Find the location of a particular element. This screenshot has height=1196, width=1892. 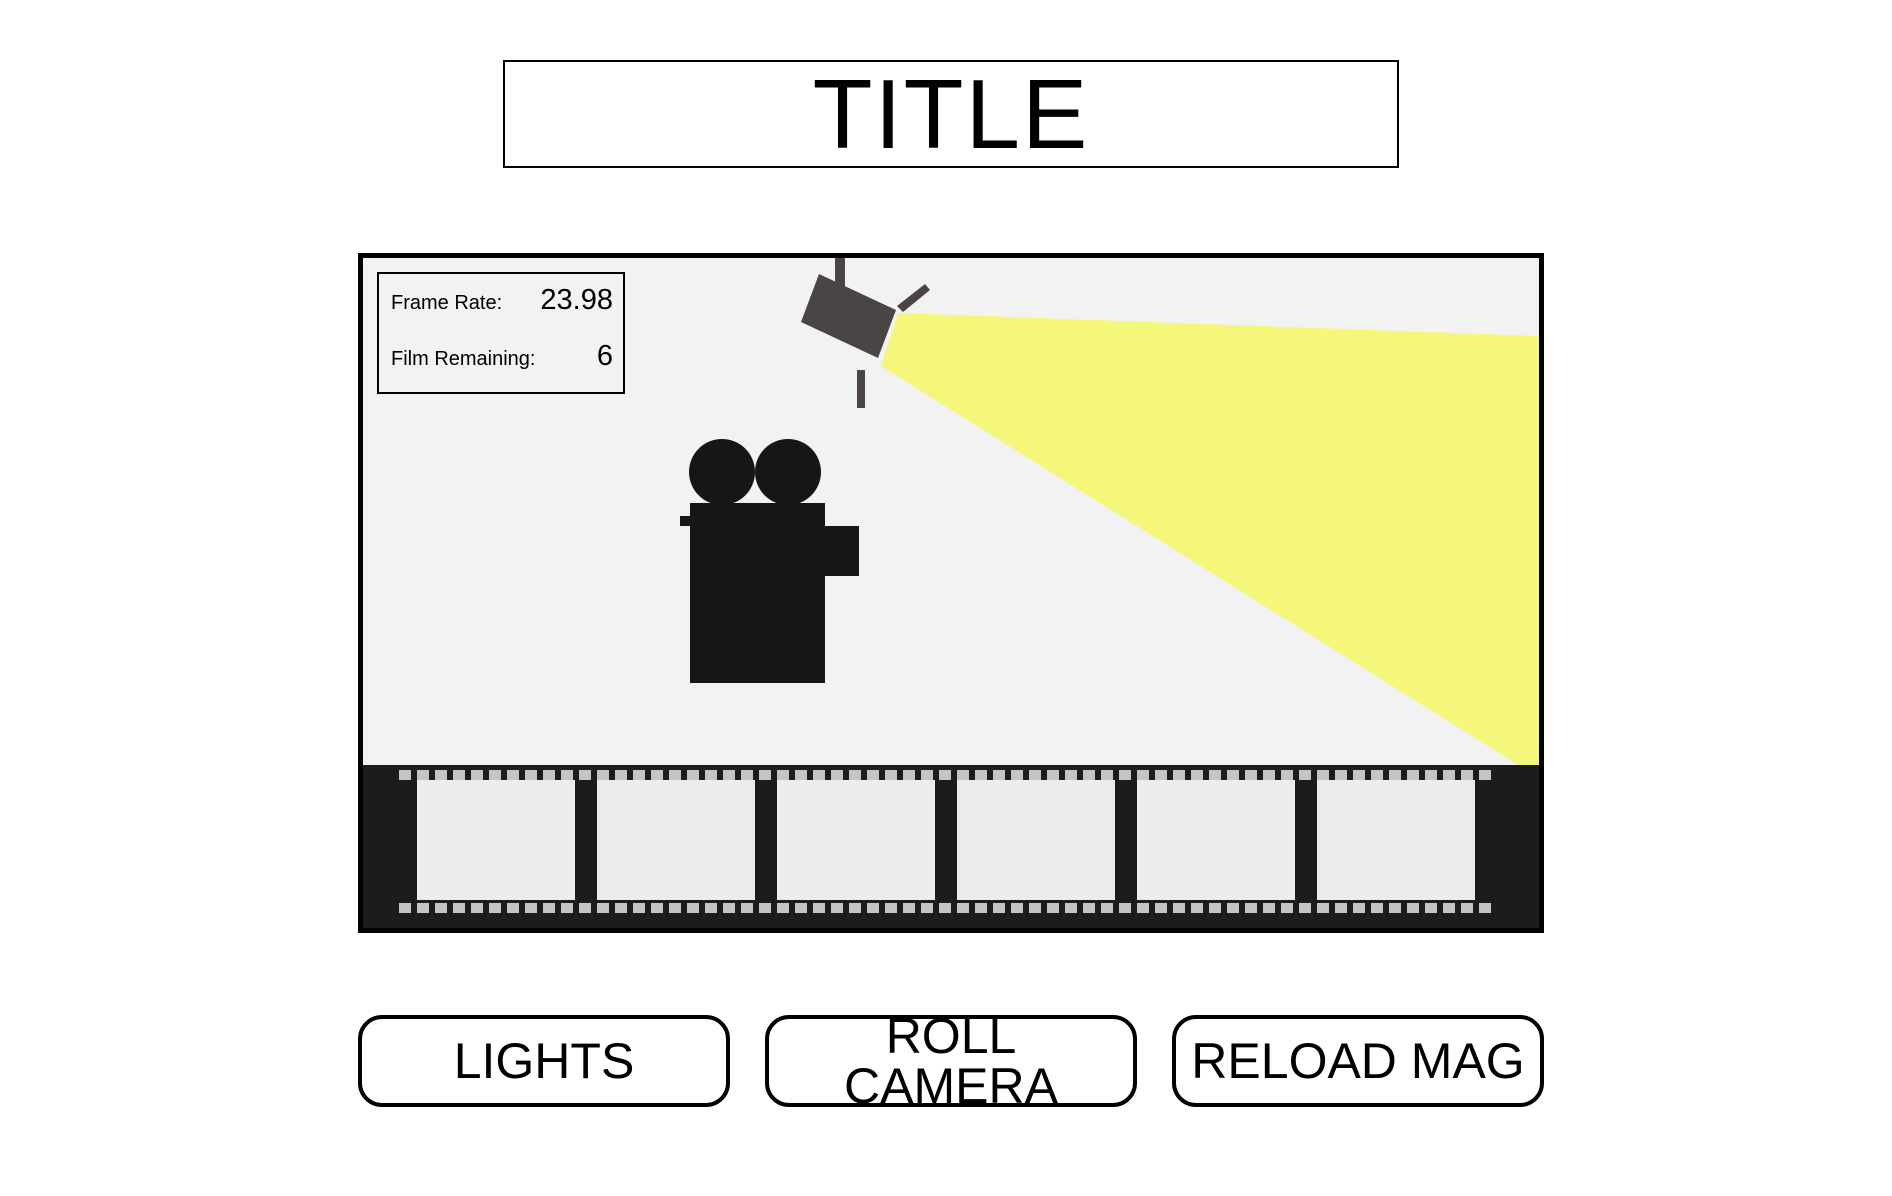

film-camera-icon is located at coordinates (769, 561).